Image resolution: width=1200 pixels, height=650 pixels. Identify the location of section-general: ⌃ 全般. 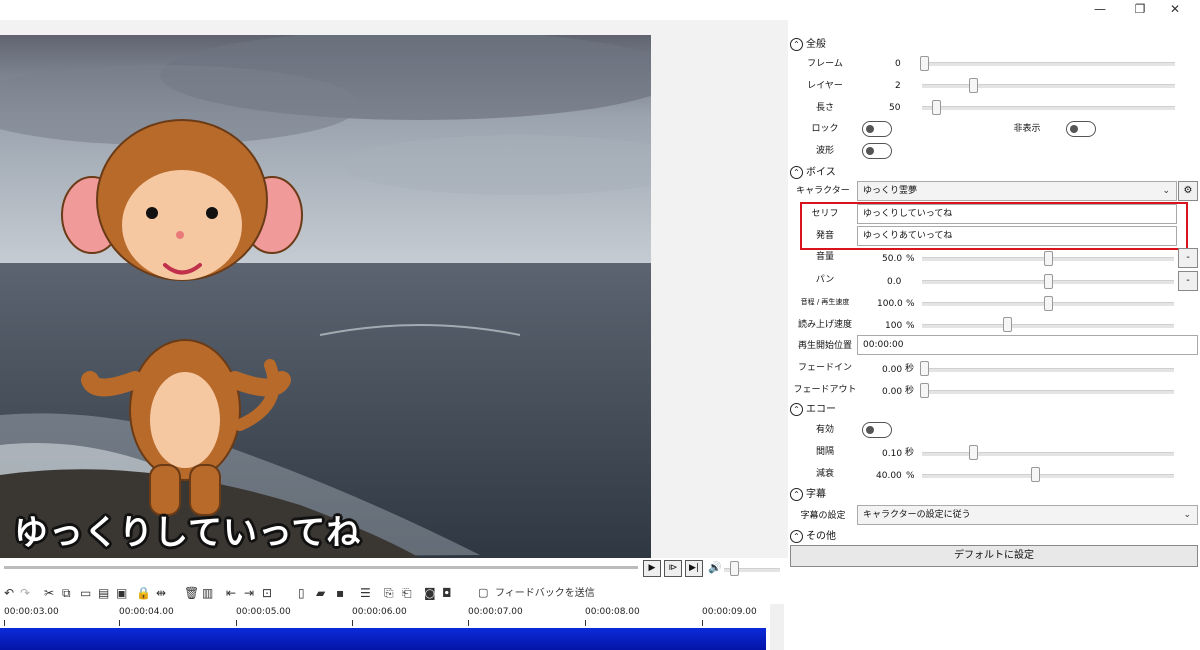
(808, 45).